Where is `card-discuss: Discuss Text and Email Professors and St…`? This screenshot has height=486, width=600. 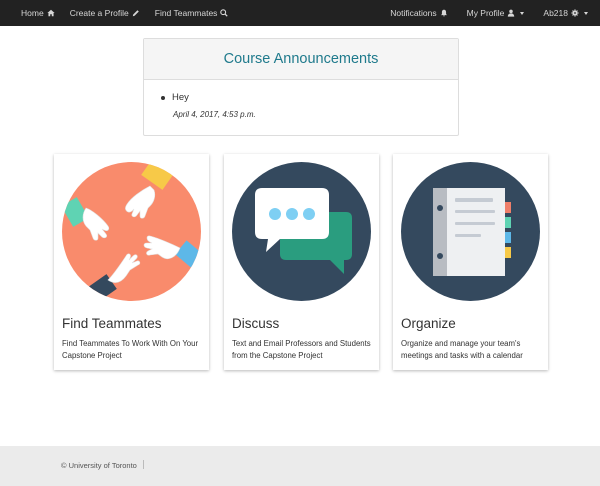 card-discuss: Discuss Text and Email Professors and St… is located at coordinates (301, 262).